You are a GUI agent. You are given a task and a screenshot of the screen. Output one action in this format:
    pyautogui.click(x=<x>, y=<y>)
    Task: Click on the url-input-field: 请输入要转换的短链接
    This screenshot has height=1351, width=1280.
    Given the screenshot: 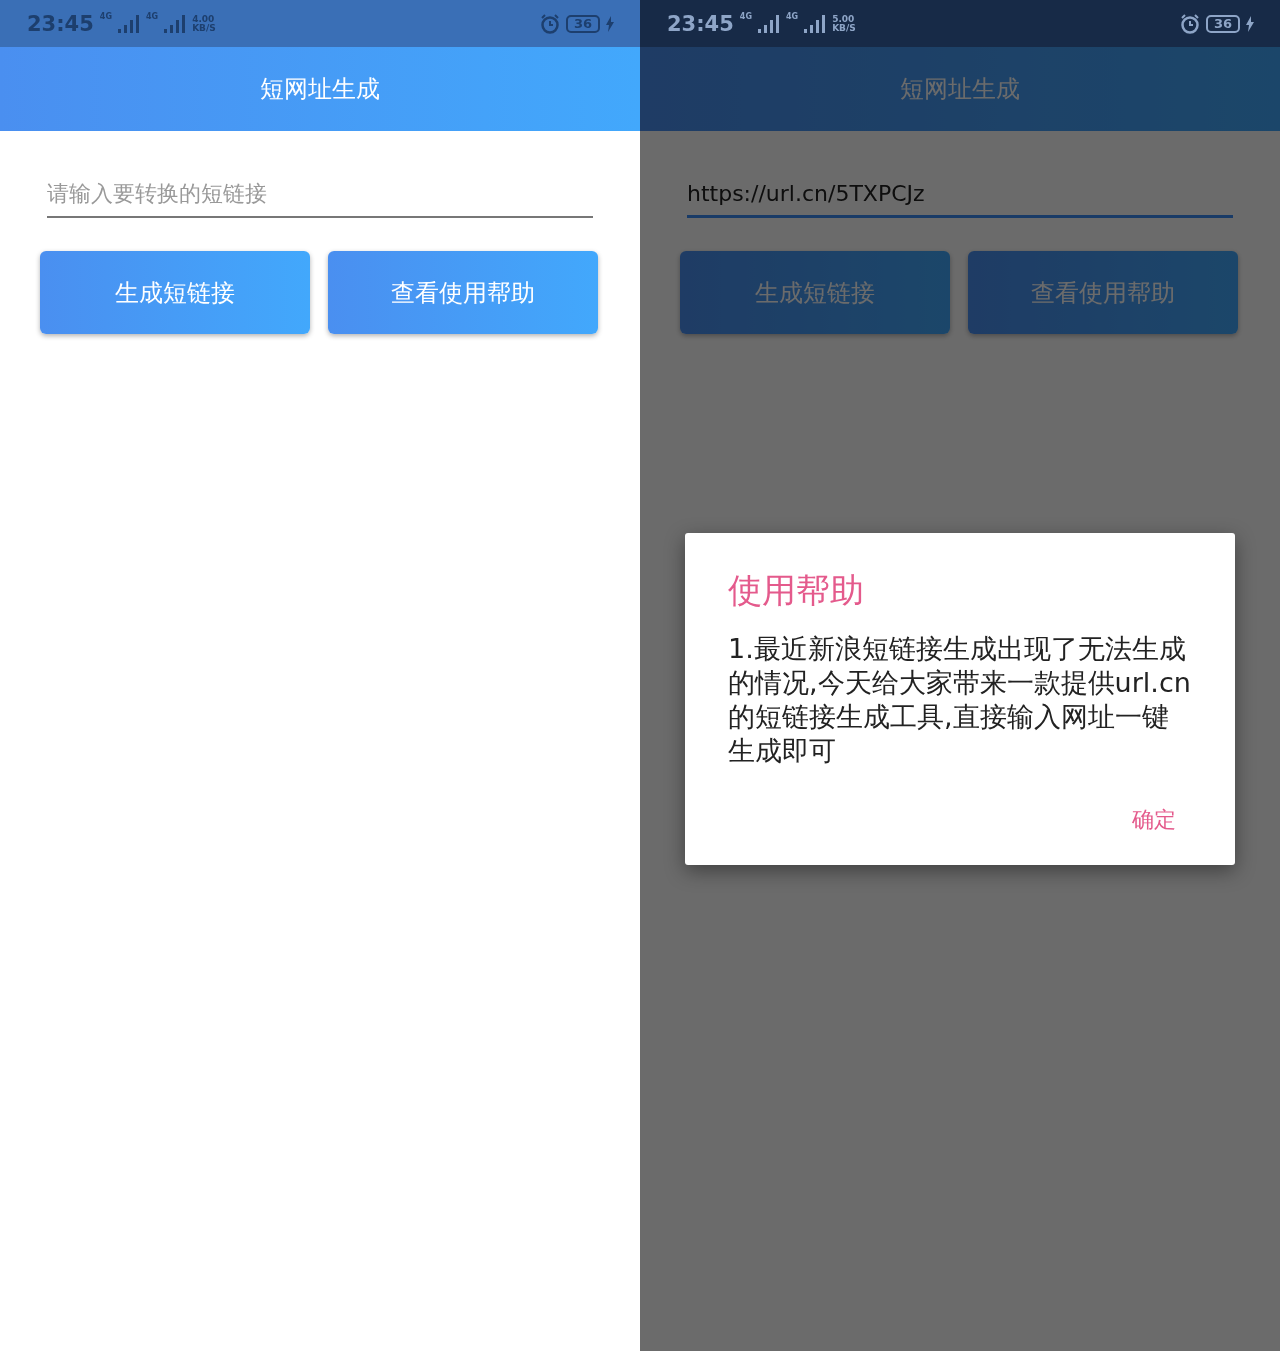 What is the action you would take?
    pyautogui.click(x=320, y=194)
    